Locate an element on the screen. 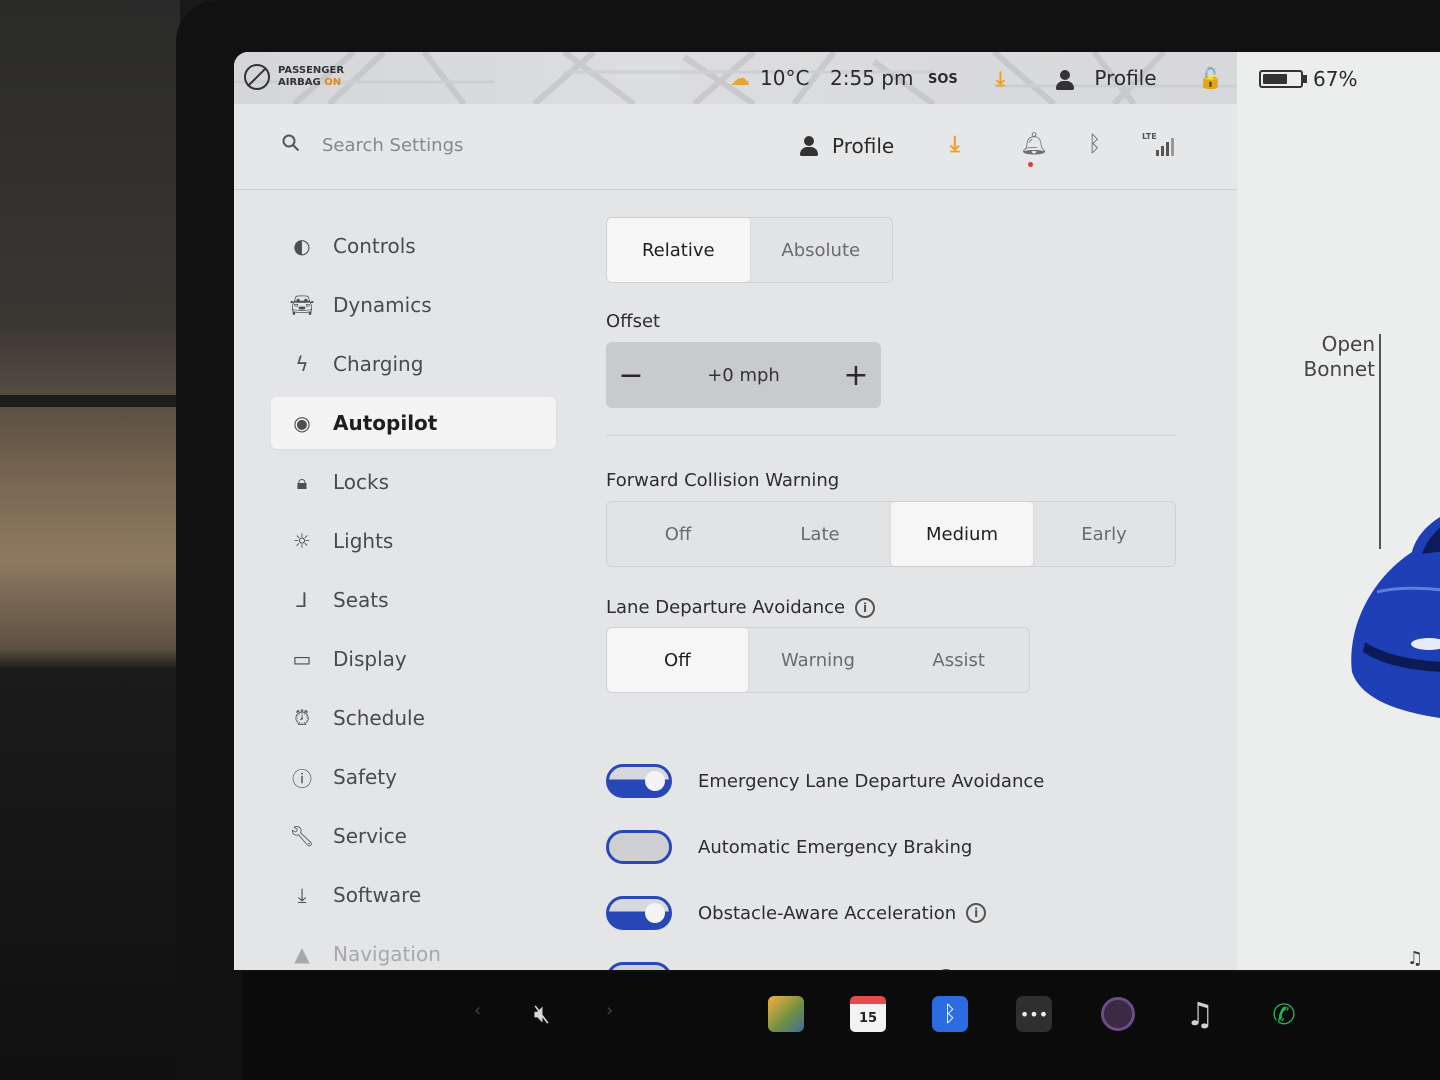 The image size is (1440, 1080). chevron-right-icon: › is located at coordinates (609, 1010).